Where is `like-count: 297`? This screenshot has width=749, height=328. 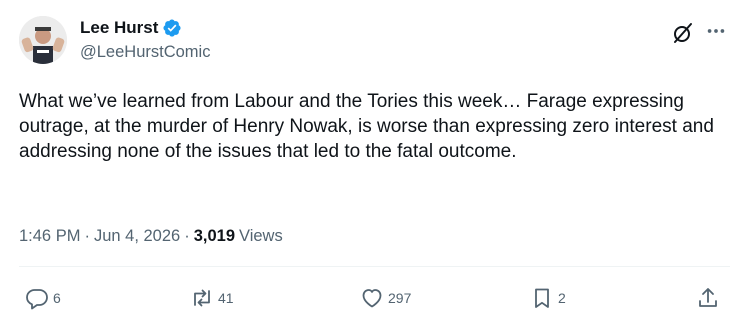 like-count: 297 is located at coordinates (400, 298).